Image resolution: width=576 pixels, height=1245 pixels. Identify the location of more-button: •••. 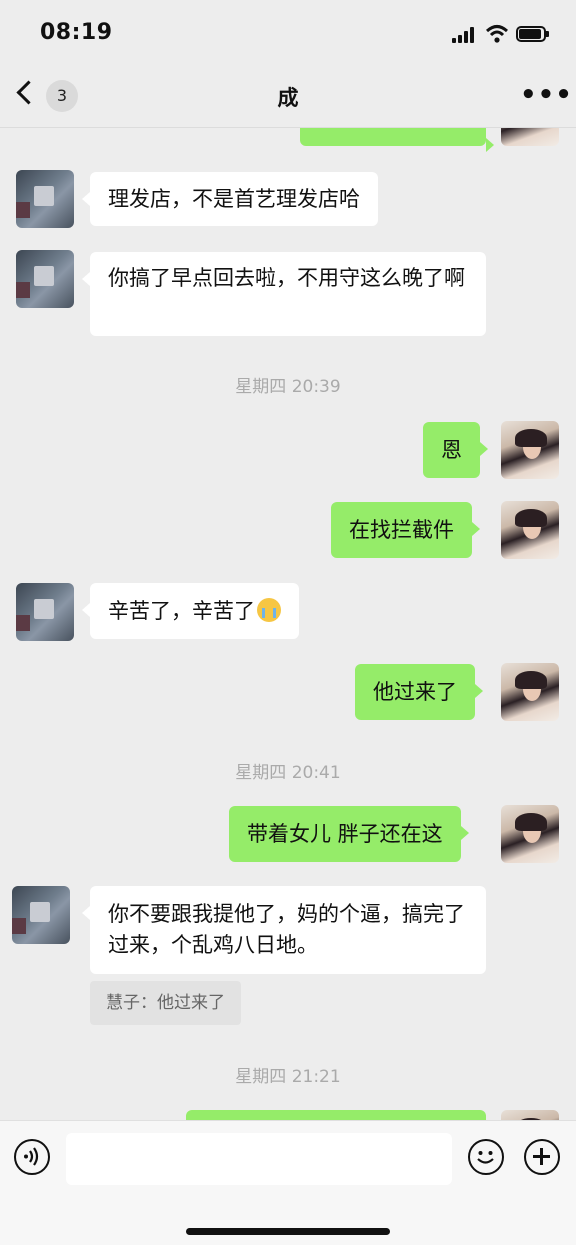
(546, 95).